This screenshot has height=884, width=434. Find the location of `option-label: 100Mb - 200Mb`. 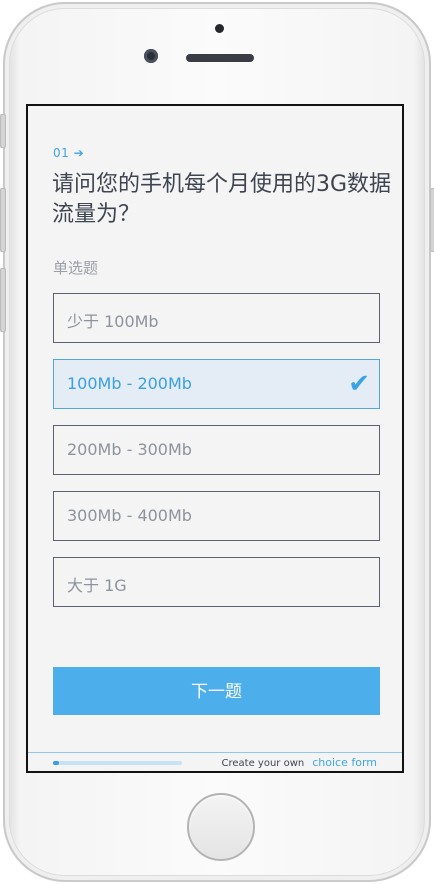

option-label: 100Mb - 200Mb is located at coordinates (129, 383).